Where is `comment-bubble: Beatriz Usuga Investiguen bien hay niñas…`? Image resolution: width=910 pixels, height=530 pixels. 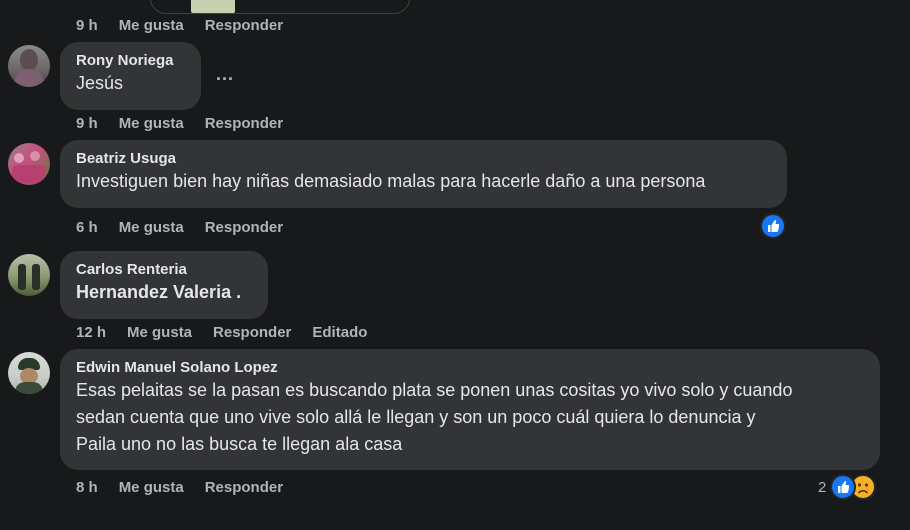 comment-bubble: Beatriz Usuga Investiguen bien hay niñas… is located at coordinates (423, 174).